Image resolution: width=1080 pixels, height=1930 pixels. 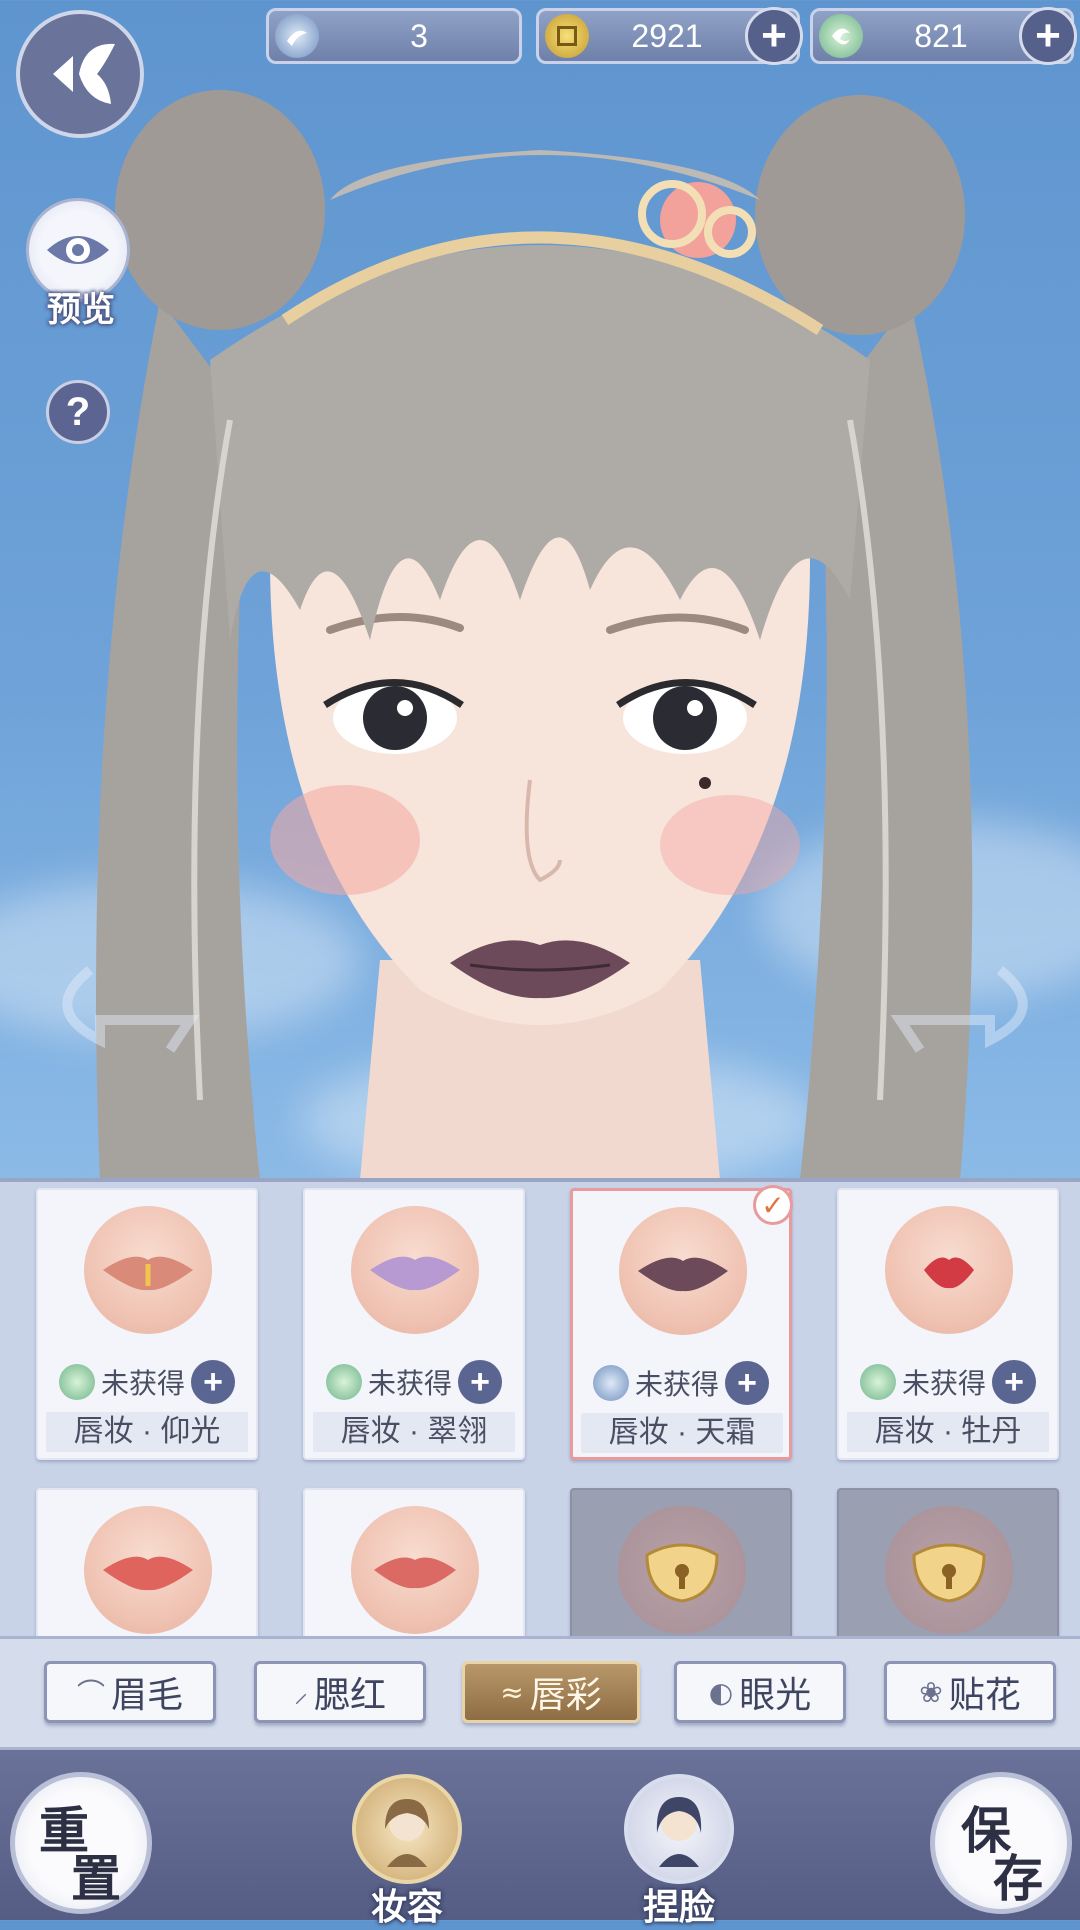 I want to click on add-dragon-jade-button: +, so click(x=1048, y=36).